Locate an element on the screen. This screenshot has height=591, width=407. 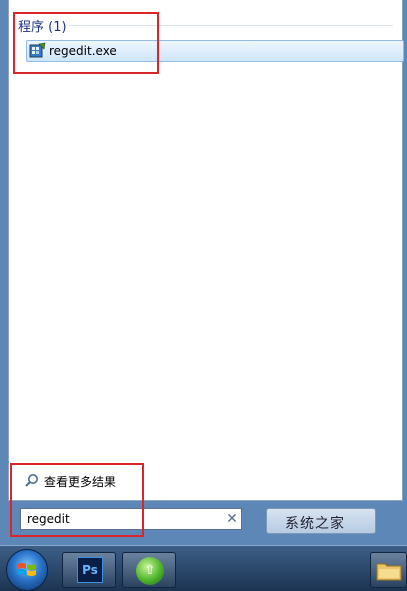
taskbar-item-folder is located at coordinates (388, 570).